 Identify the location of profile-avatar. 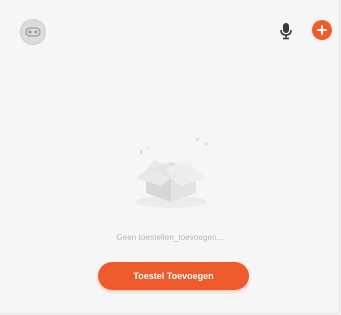
(33, 32).